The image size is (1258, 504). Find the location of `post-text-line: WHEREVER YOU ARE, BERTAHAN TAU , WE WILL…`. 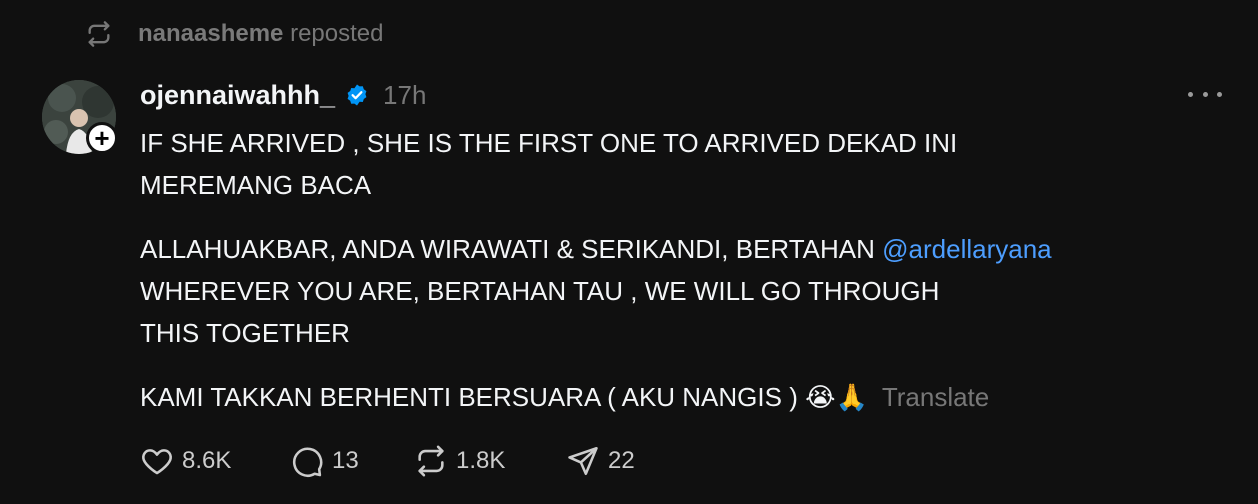

post-text-line: WHEREVER YOU ARE, BERTAHAN TAU , WE WILL… is located at coordinates (540, 291).